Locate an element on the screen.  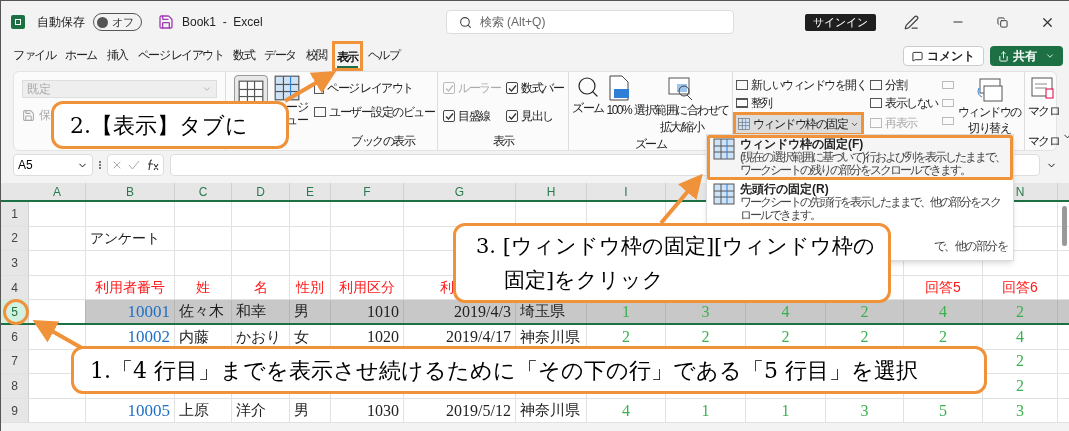
zoom-group-button: 100% is located at coordinates (619, 96).